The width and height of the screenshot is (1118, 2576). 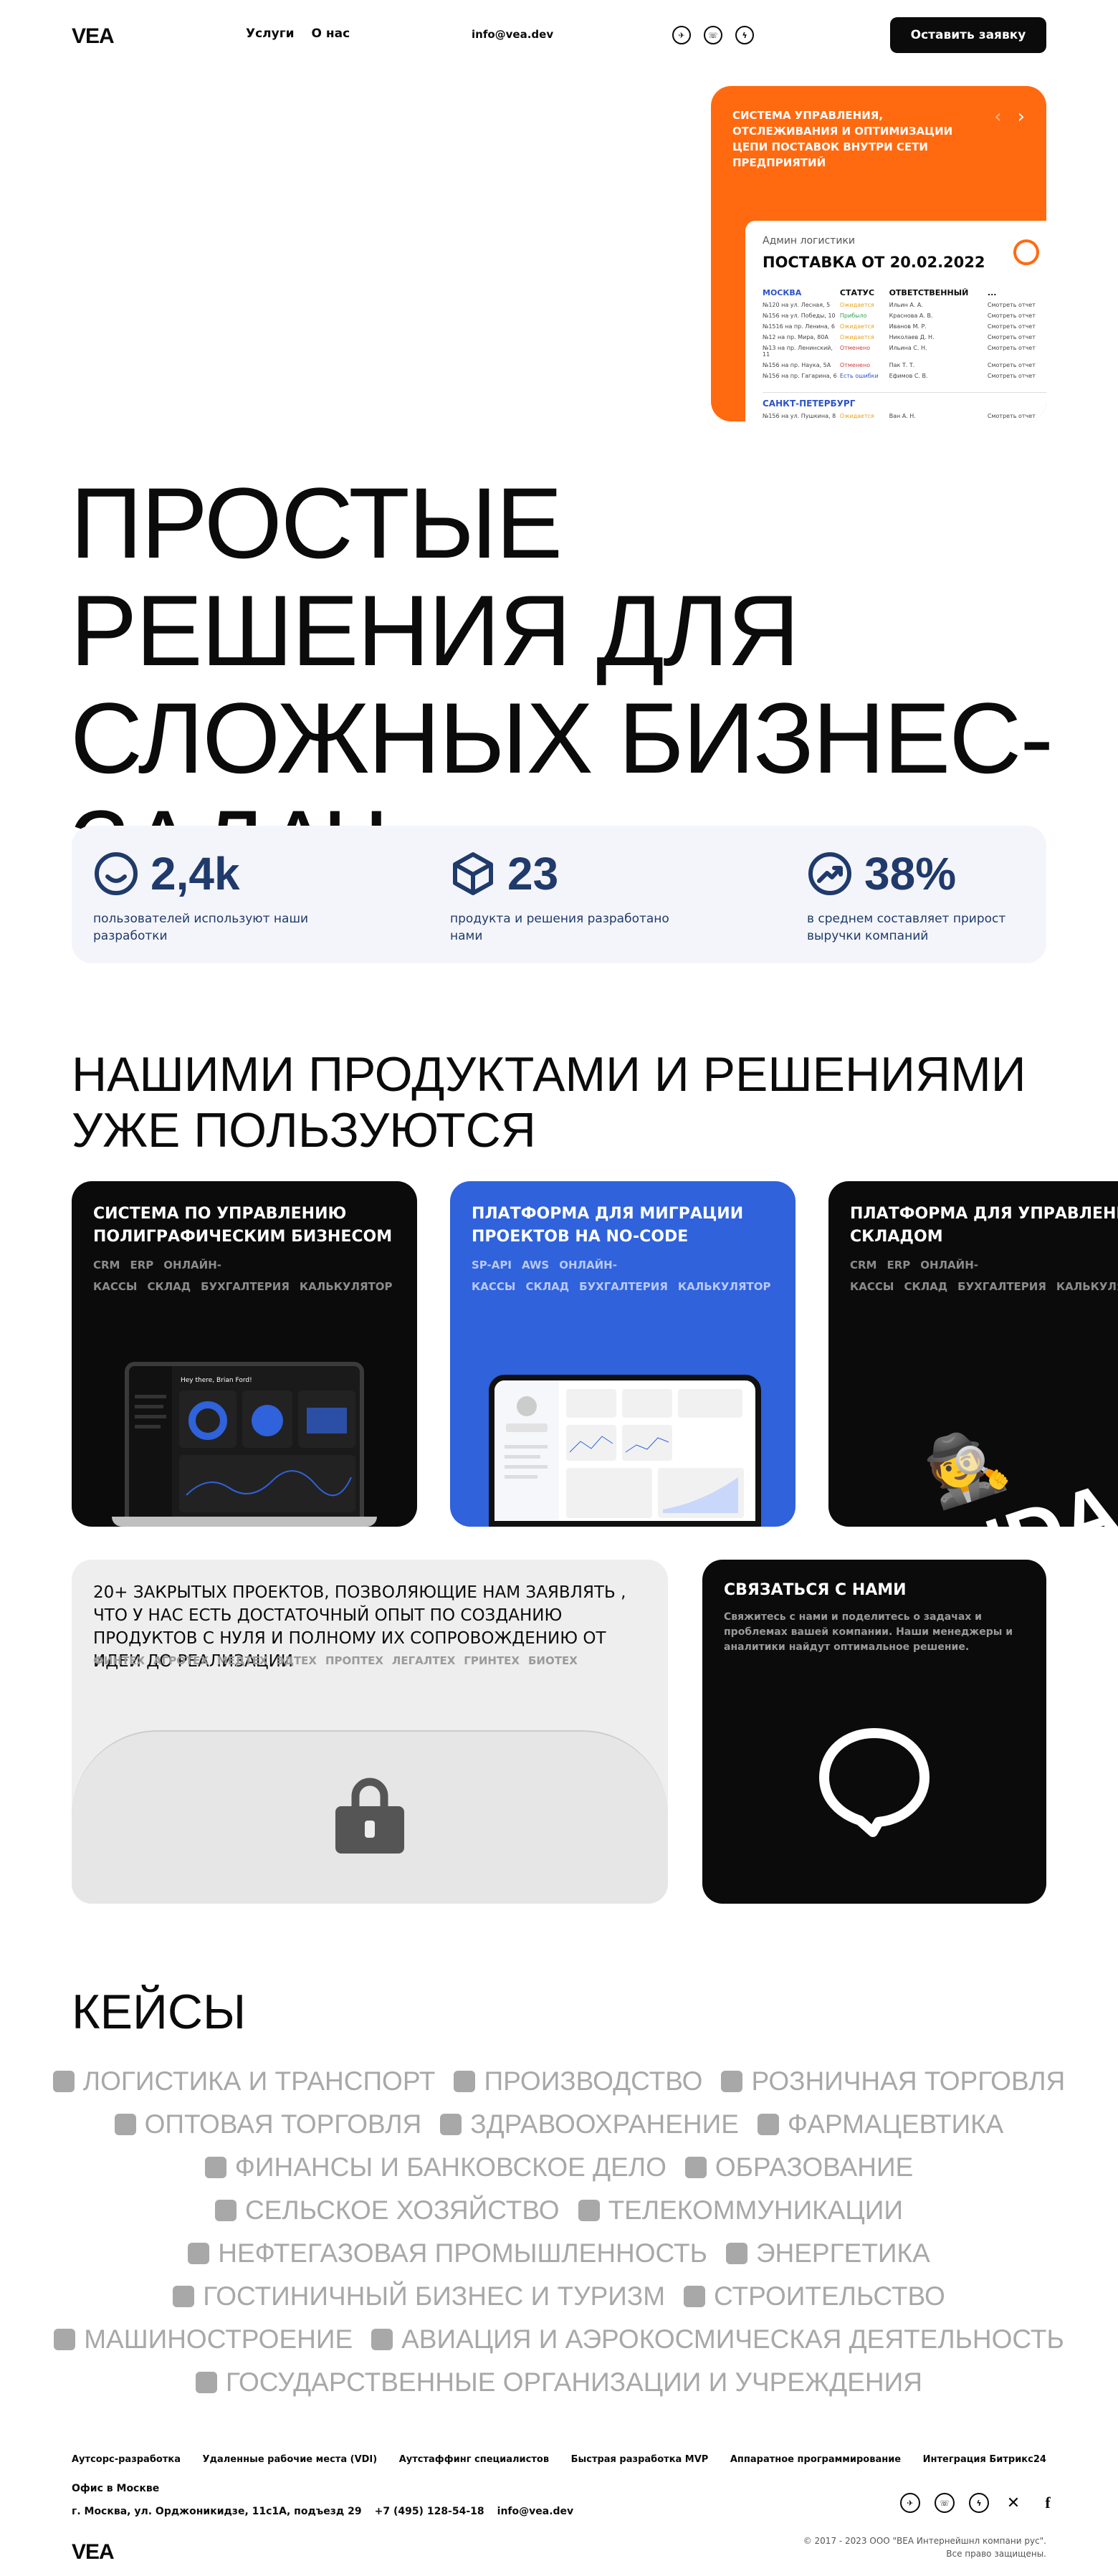 I want to click on industry-tag: Медтех, so click(x=243, y=1660).